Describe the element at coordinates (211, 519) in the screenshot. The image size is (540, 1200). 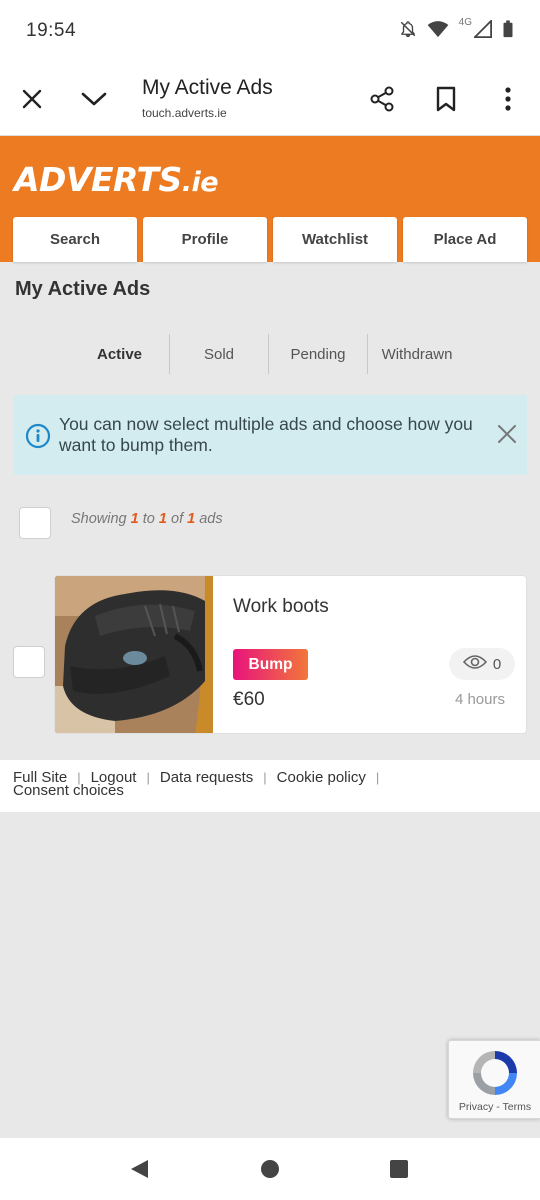
I see `showing-suffix: ads` at that location.